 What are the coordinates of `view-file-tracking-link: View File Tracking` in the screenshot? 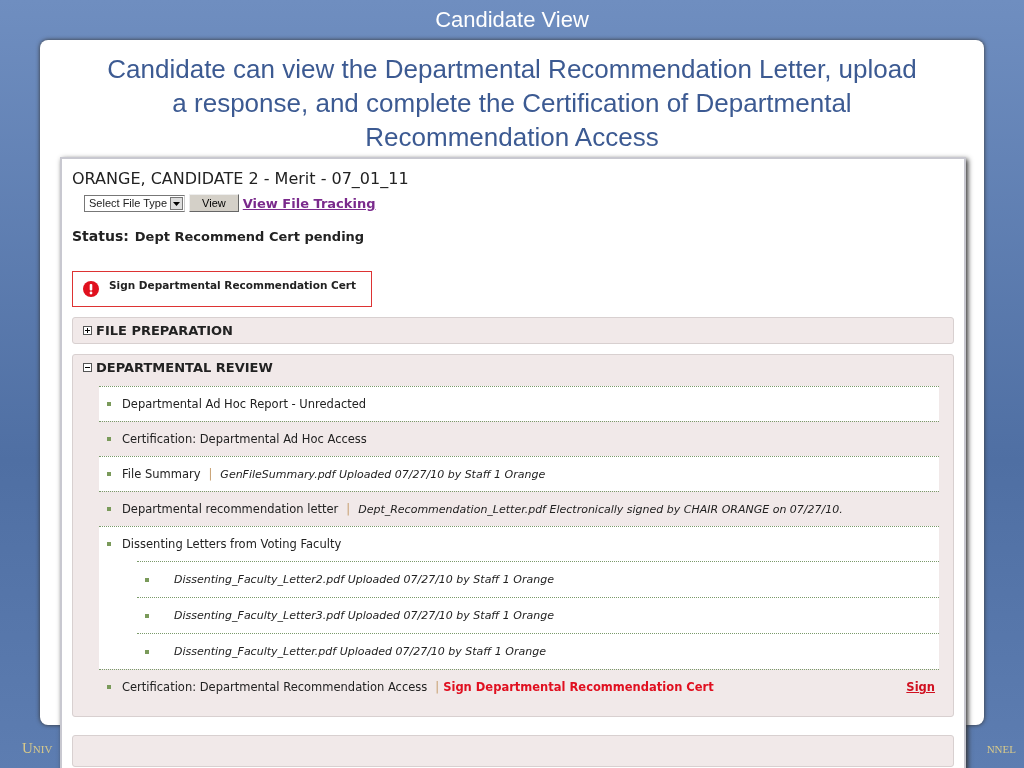 It's located at (309, 203).